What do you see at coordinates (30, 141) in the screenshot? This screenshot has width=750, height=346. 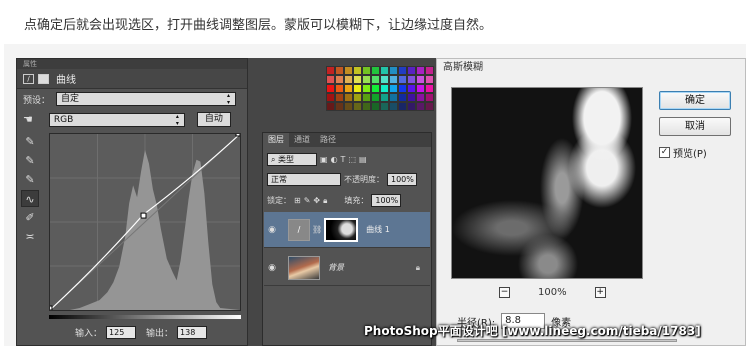 I see `eyedropper-black-icon: ✎` at bounding box center [30, 141].